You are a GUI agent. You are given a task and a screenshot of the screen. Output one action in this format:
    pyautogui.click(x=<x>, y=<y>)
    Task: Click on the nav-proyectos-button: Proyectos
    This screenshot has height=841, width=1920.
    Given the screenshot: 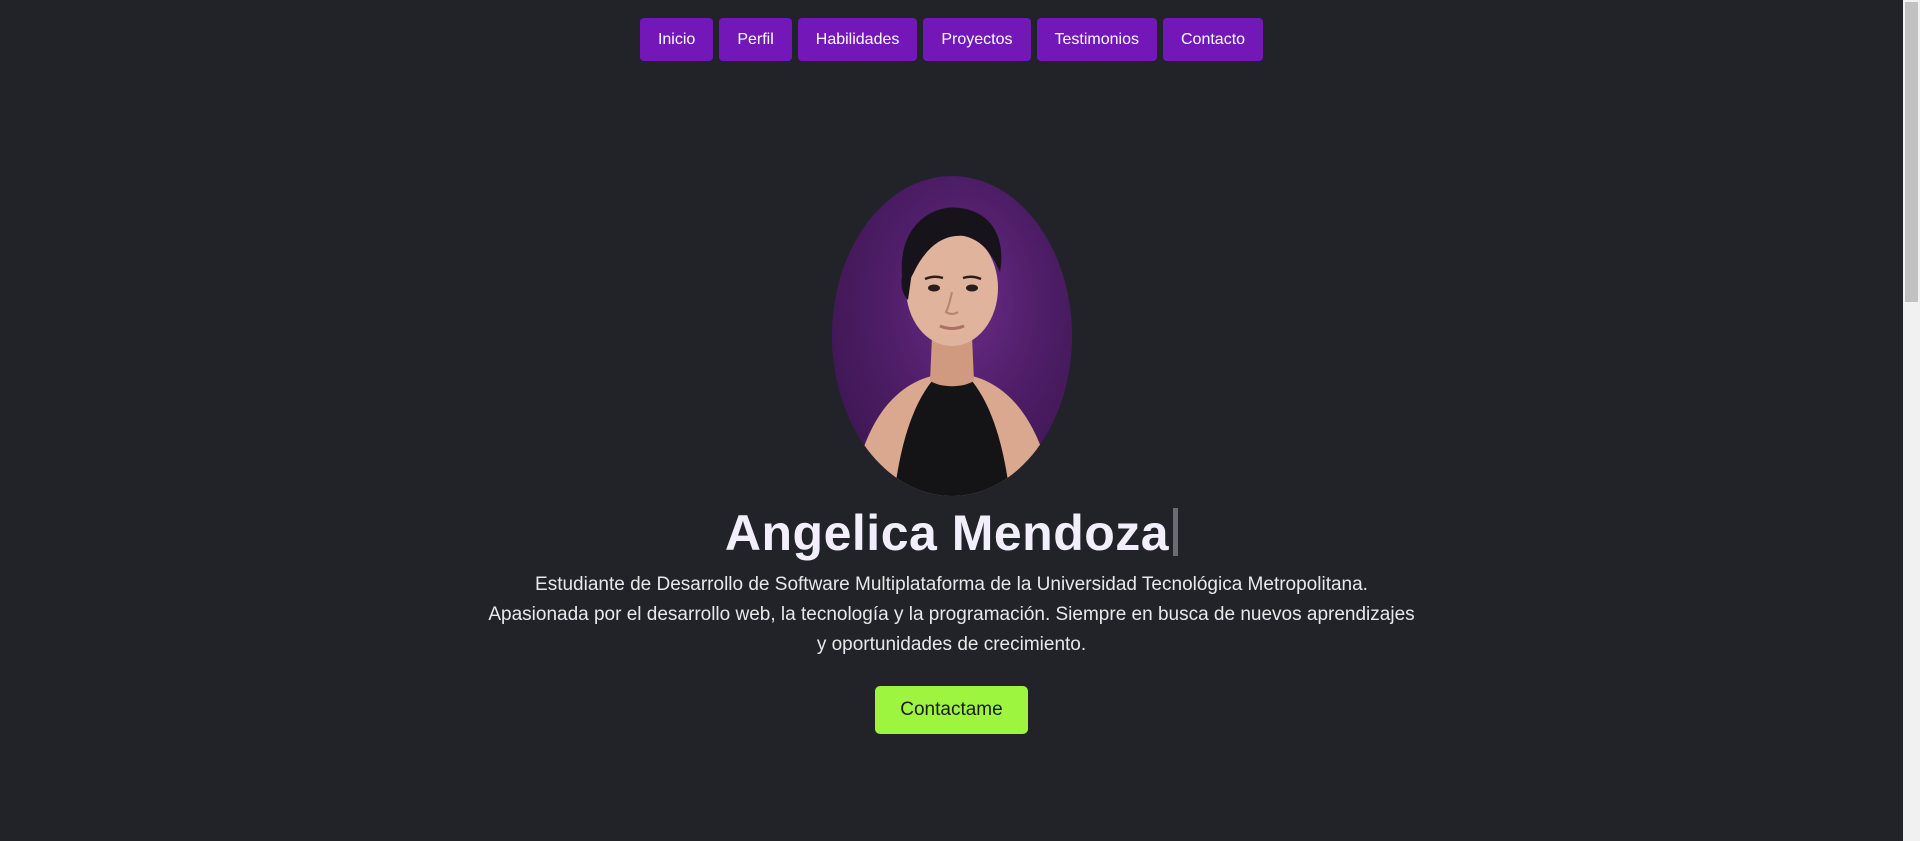 What is the action you would take?
    pyautogui.click(x=977, y=39)
    